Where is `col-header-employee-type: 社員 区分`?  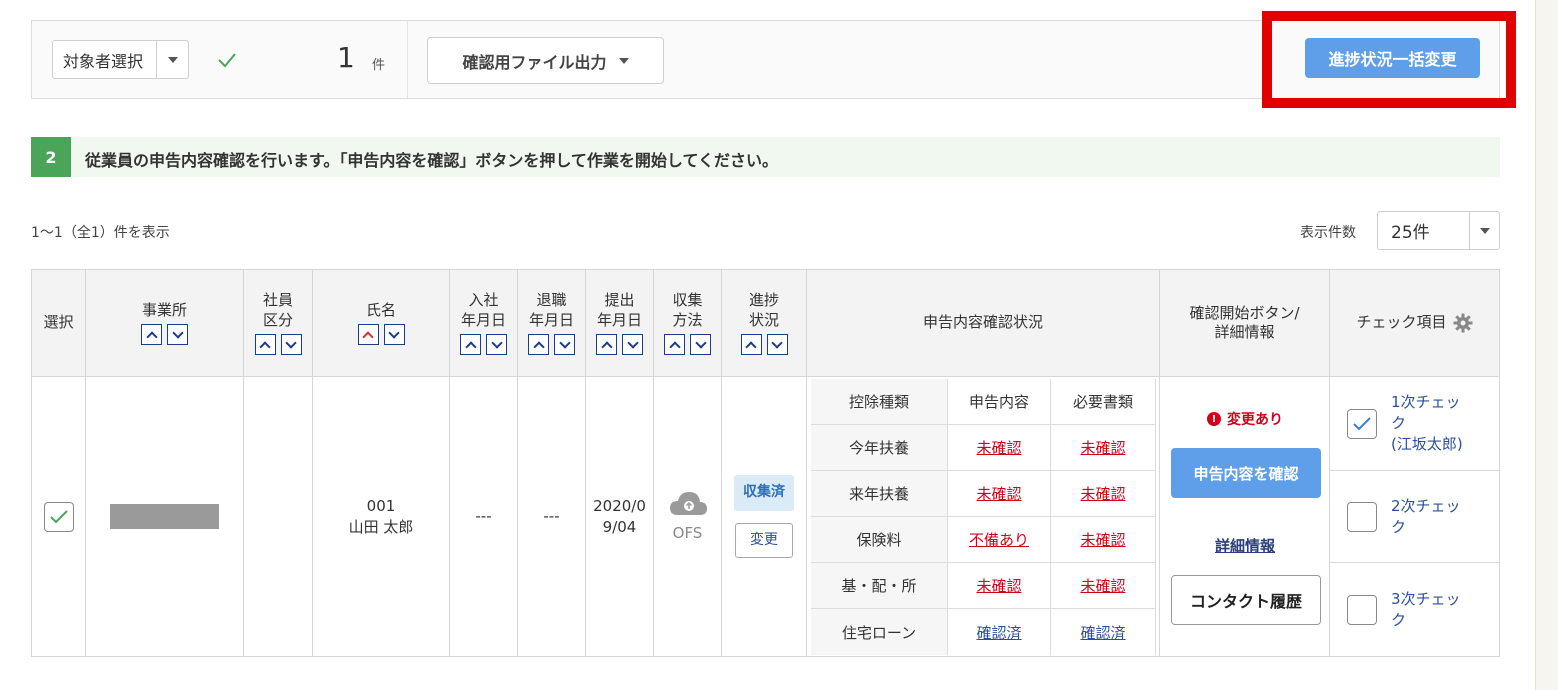 col-header-employee-type: 社員 区分 is located at coordinates (278, 323).